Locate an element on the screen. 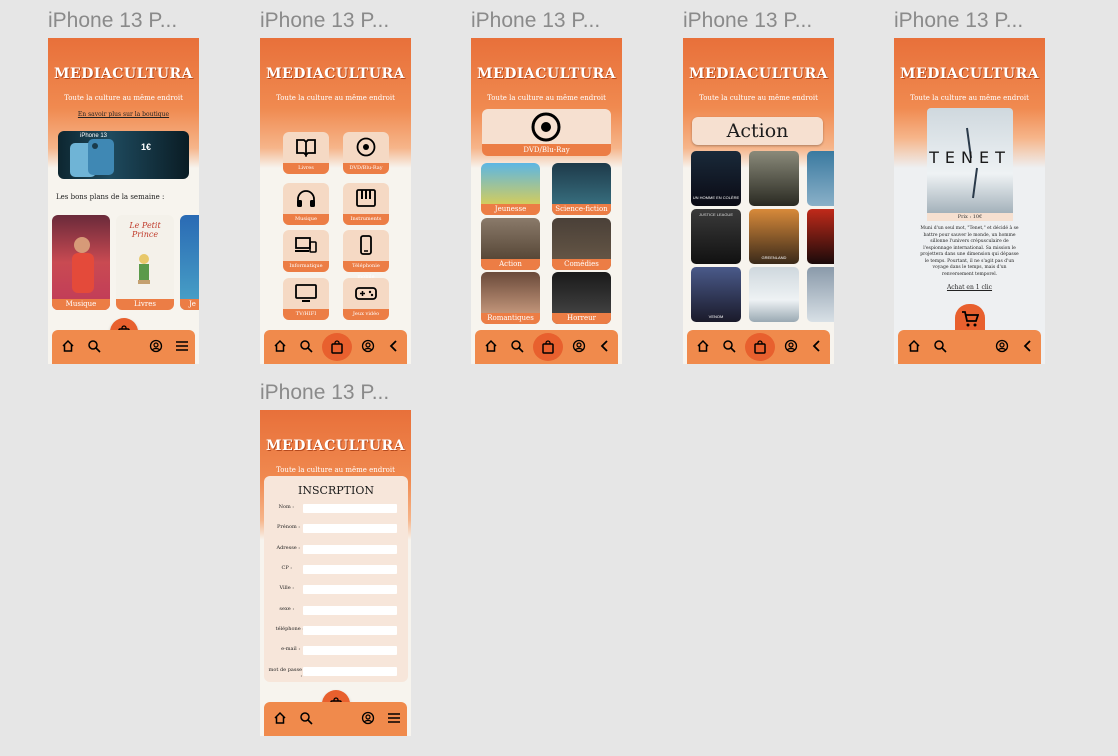  tile-label: Jeux vidéo is located at coordinates (366, 314).